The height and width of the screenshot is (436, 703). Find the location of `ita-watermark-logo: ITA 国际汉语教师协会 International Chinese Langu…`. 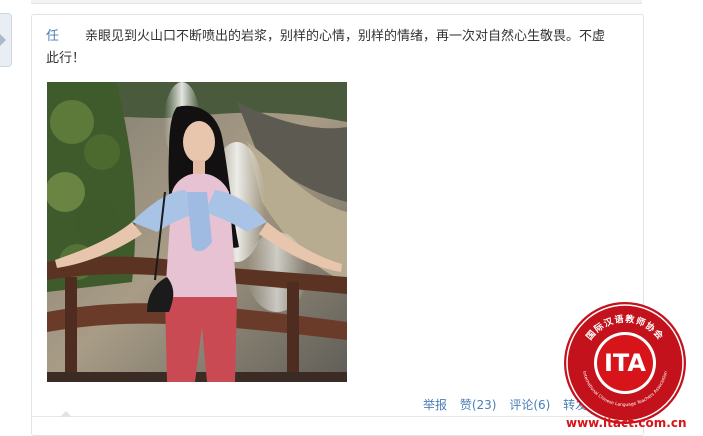

ita-watermark-logo: ITA 国际汉语教师协会 International Chinese Langu… is located at coordinates (625, 363).